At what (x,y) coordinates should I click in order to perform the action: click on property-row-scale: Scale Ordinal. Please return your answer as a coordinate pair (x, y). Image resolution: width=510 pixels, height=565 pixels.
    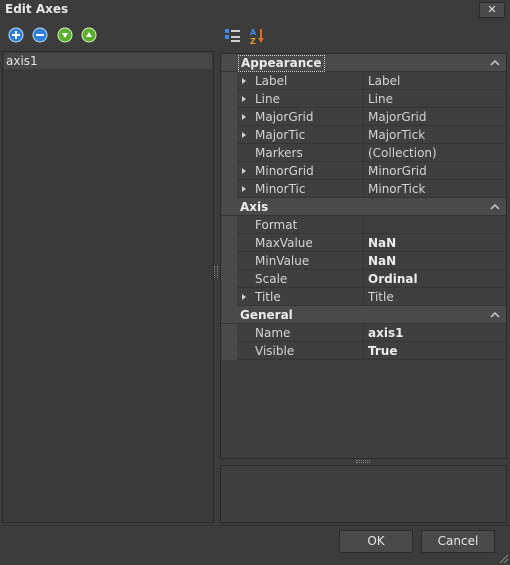
    Looking at the image, I should click on (363, 279).